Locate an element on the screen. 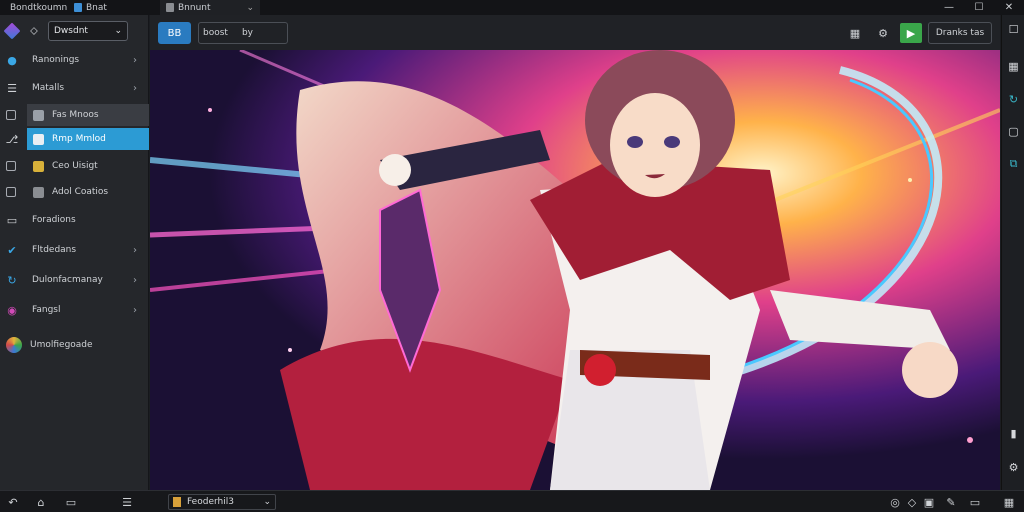 This screenshot has width=1024, height=512. tool-field: boost by is located at coordinates (243, 33).